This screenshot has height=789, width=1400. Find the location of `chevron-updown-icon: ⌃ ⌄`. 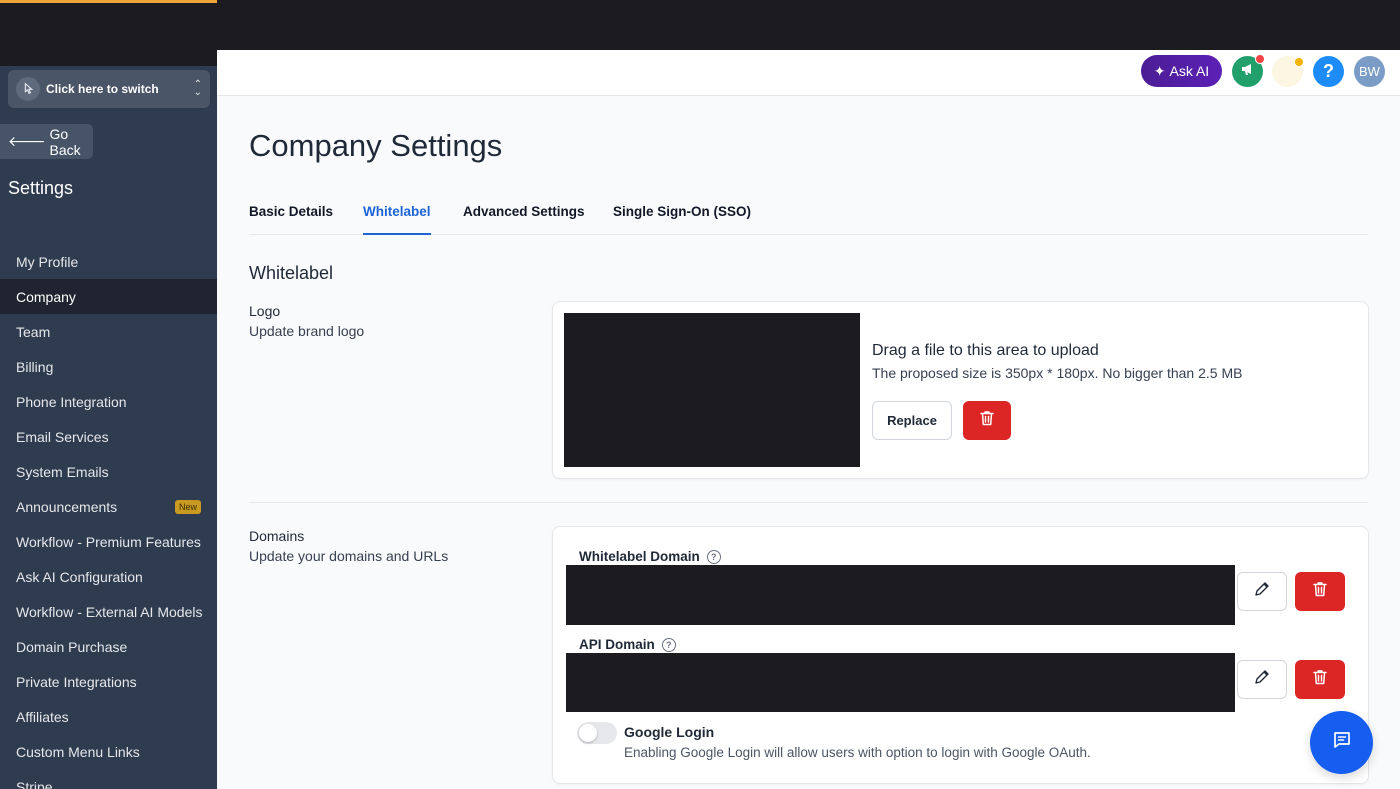

chevron-updown-icon: ⌃ ⌄ is located at coordinates (197, 88).